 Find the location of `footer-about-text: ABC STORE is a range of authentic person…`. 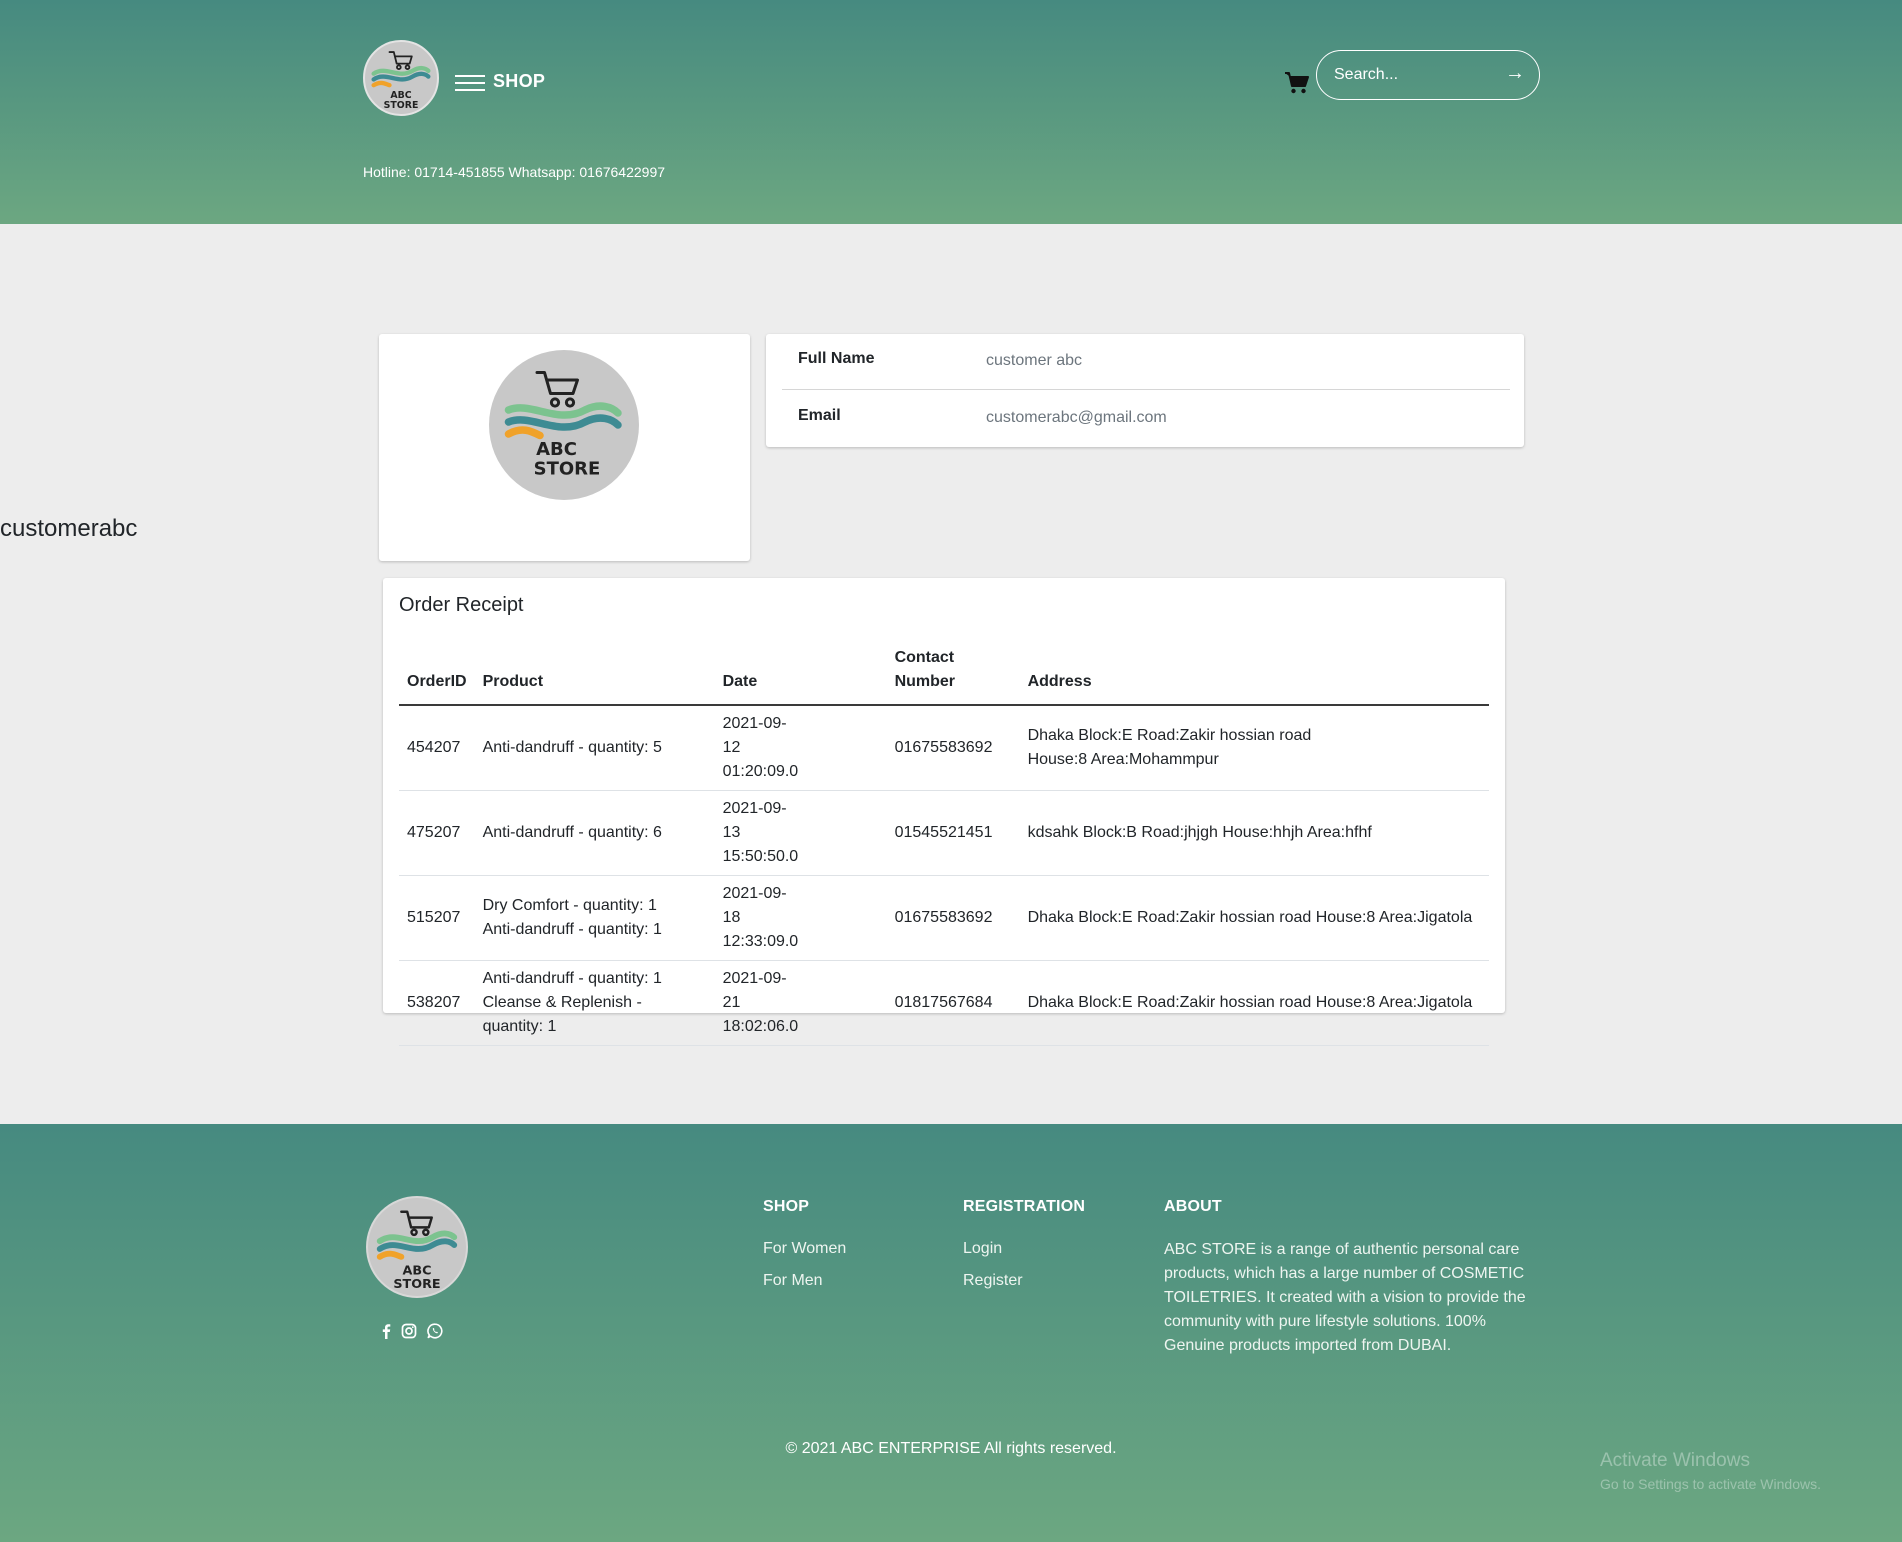

footer-about-text: ABC STORE is a range of authentic person… is located at coordinates (1345, 1297).